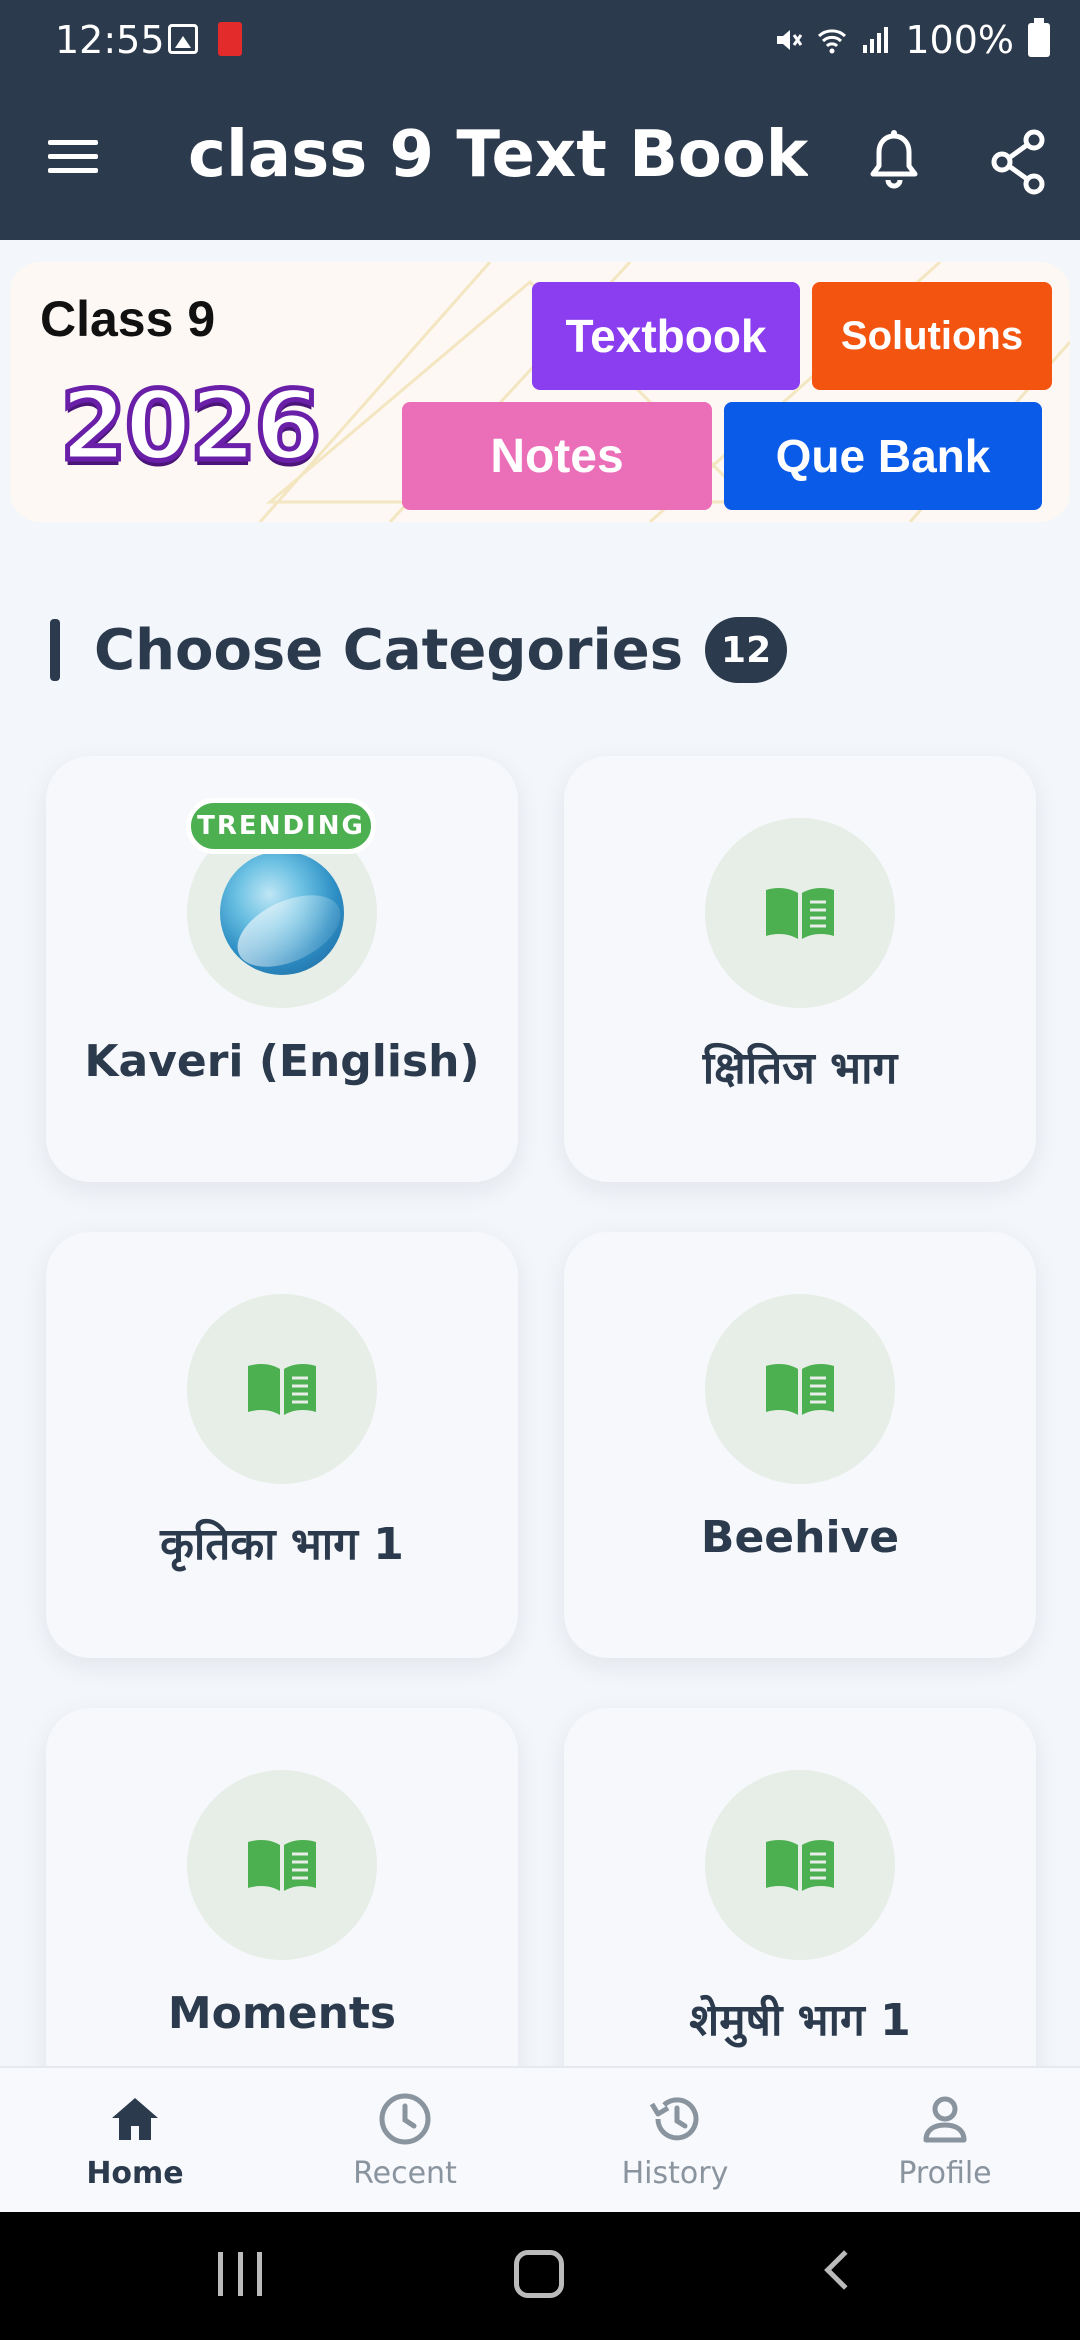  I want to click on category-name: क्षितिज भाग, so click(800, 1068).